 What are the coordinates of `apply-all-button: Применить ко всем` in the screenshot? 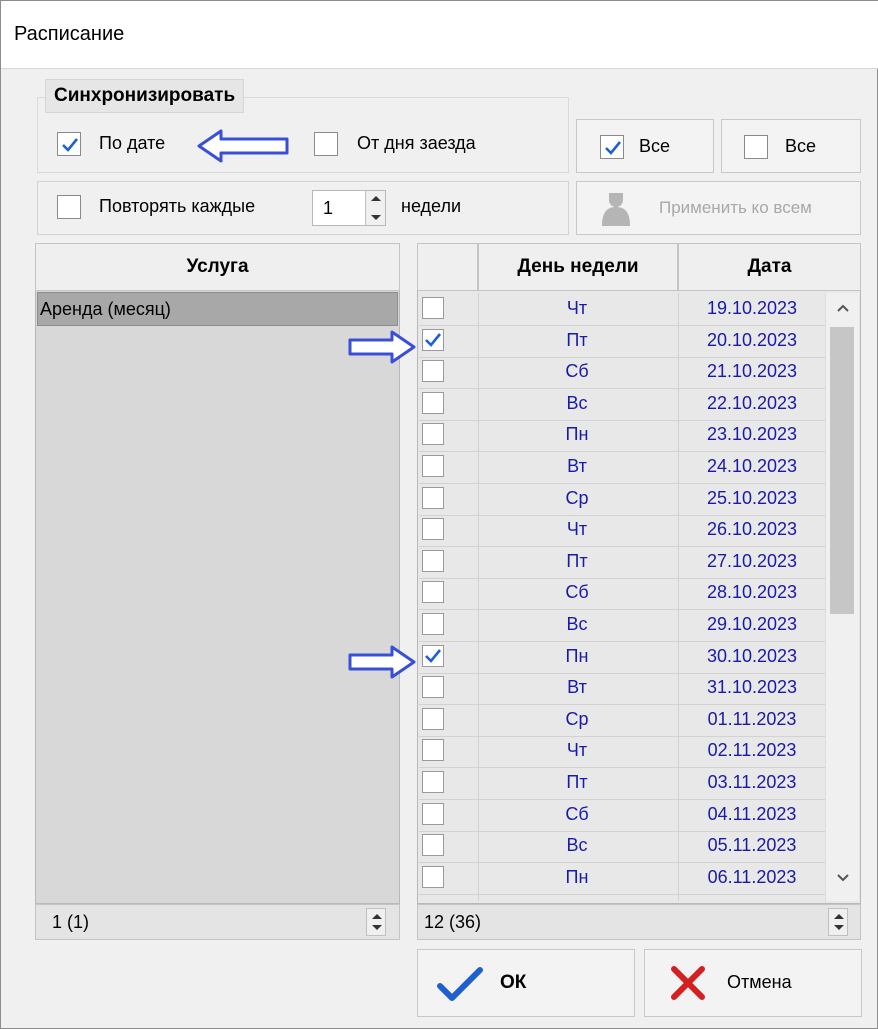 It's located at (718, 208).